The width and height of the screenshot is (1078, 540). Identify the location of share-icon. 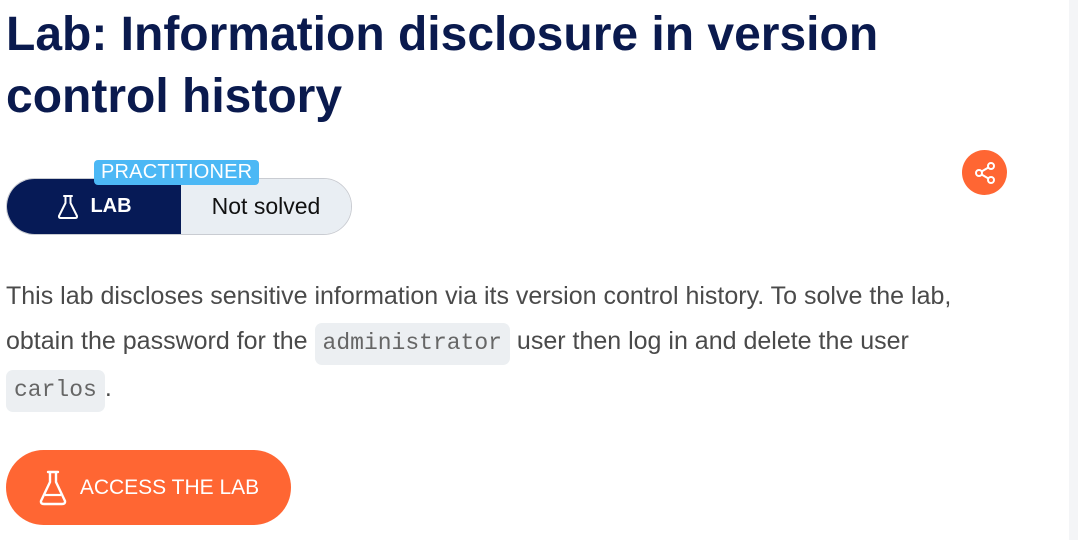
(985, 173).